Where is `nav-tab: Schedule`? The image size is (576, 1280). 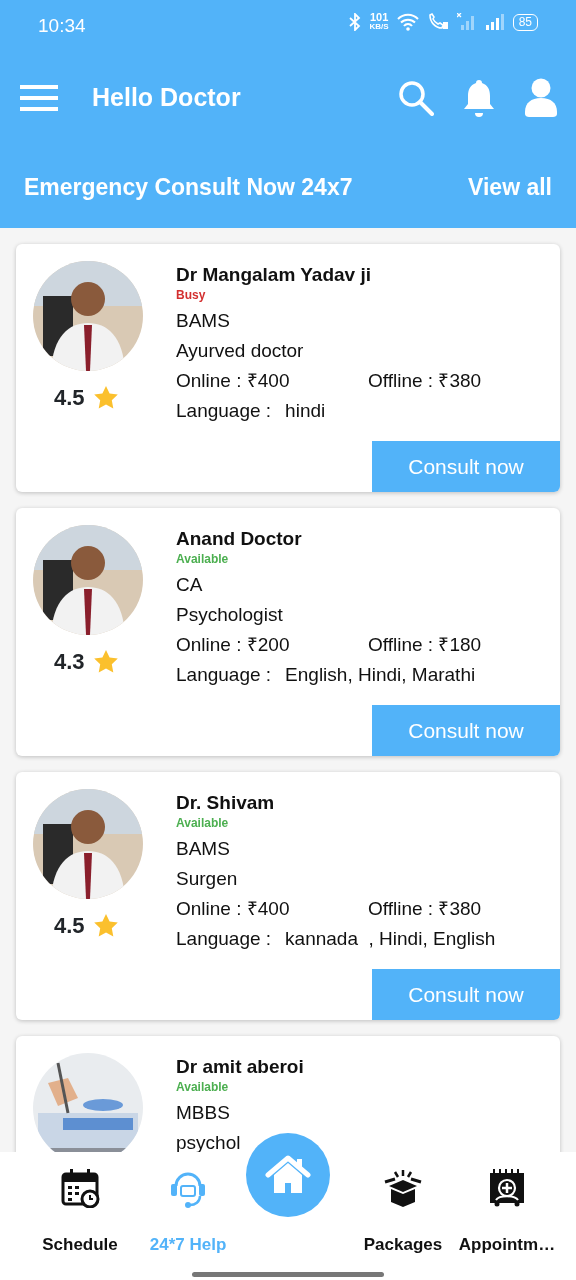
nav-tab: Schedule is located at coordinates (80, 1213).